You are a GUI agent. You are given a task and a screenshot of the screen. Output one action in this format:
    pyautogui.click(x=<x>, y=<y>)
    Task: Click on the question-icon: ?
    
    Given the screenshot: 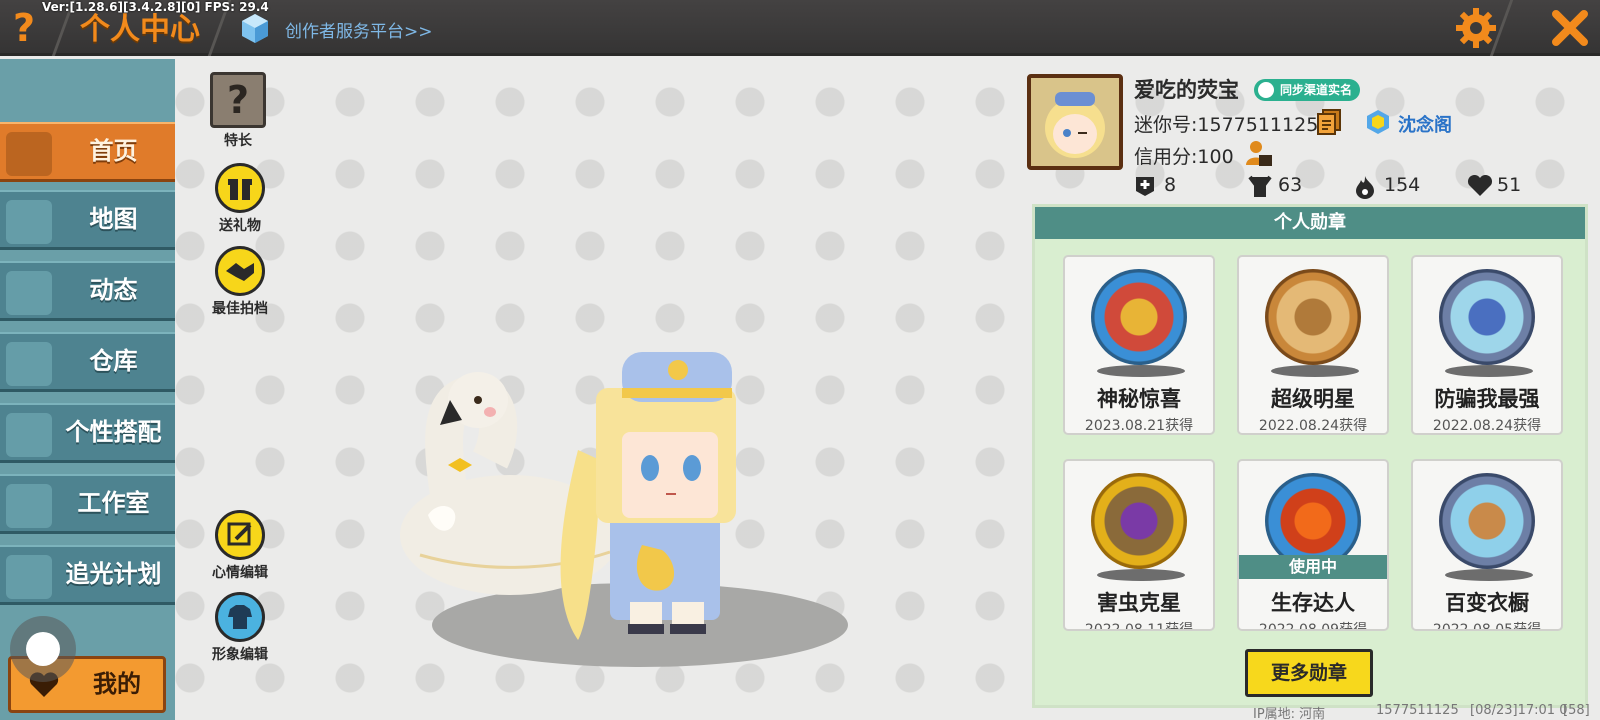 What is the action you would take?
    pyautogui.click(x=24, y=28)
    